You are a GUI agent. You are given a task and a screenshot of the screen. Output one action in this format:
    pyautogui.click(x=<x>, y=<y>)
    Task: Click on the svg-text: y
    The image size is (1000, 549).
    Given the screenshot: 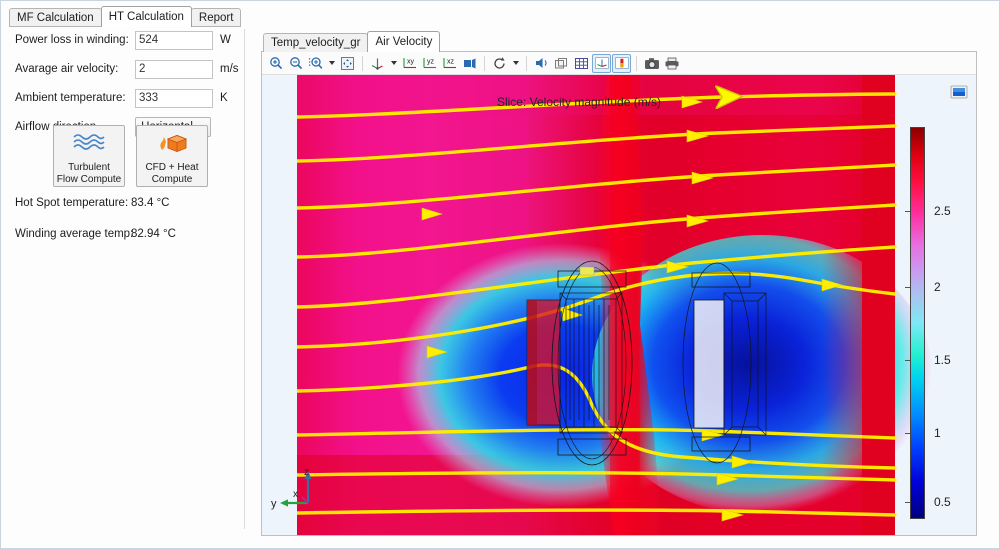 What is the action you would take?
    pyautogui.click(x=274, y=504)
    